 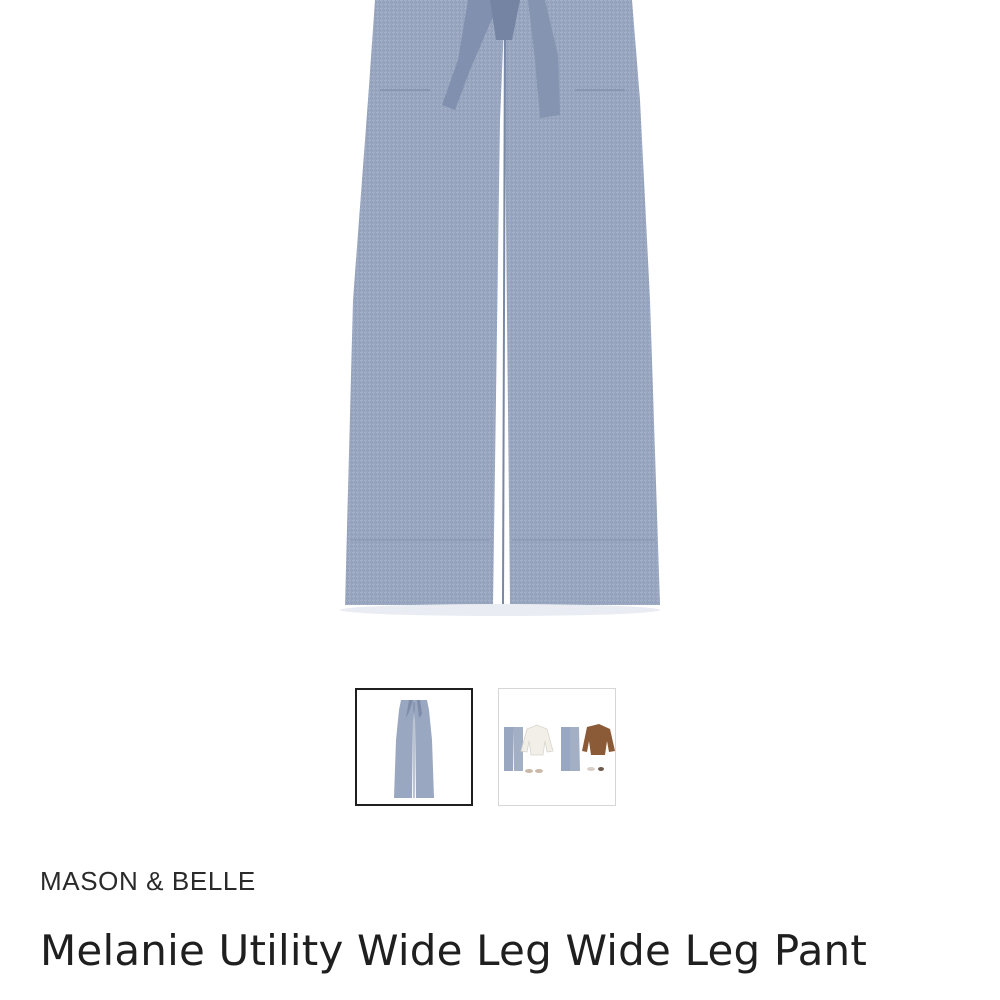 I want to click on pant-front-thumbnail, so click(x=414, y=747).